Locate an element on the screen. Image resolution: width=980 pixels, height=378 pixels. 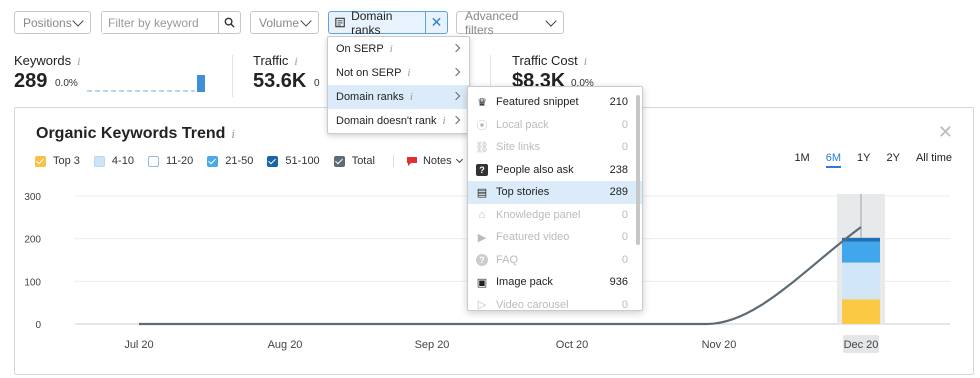
feature-video-carousel: ▷ Video carousel 0 is located at coordinates (555, 302).